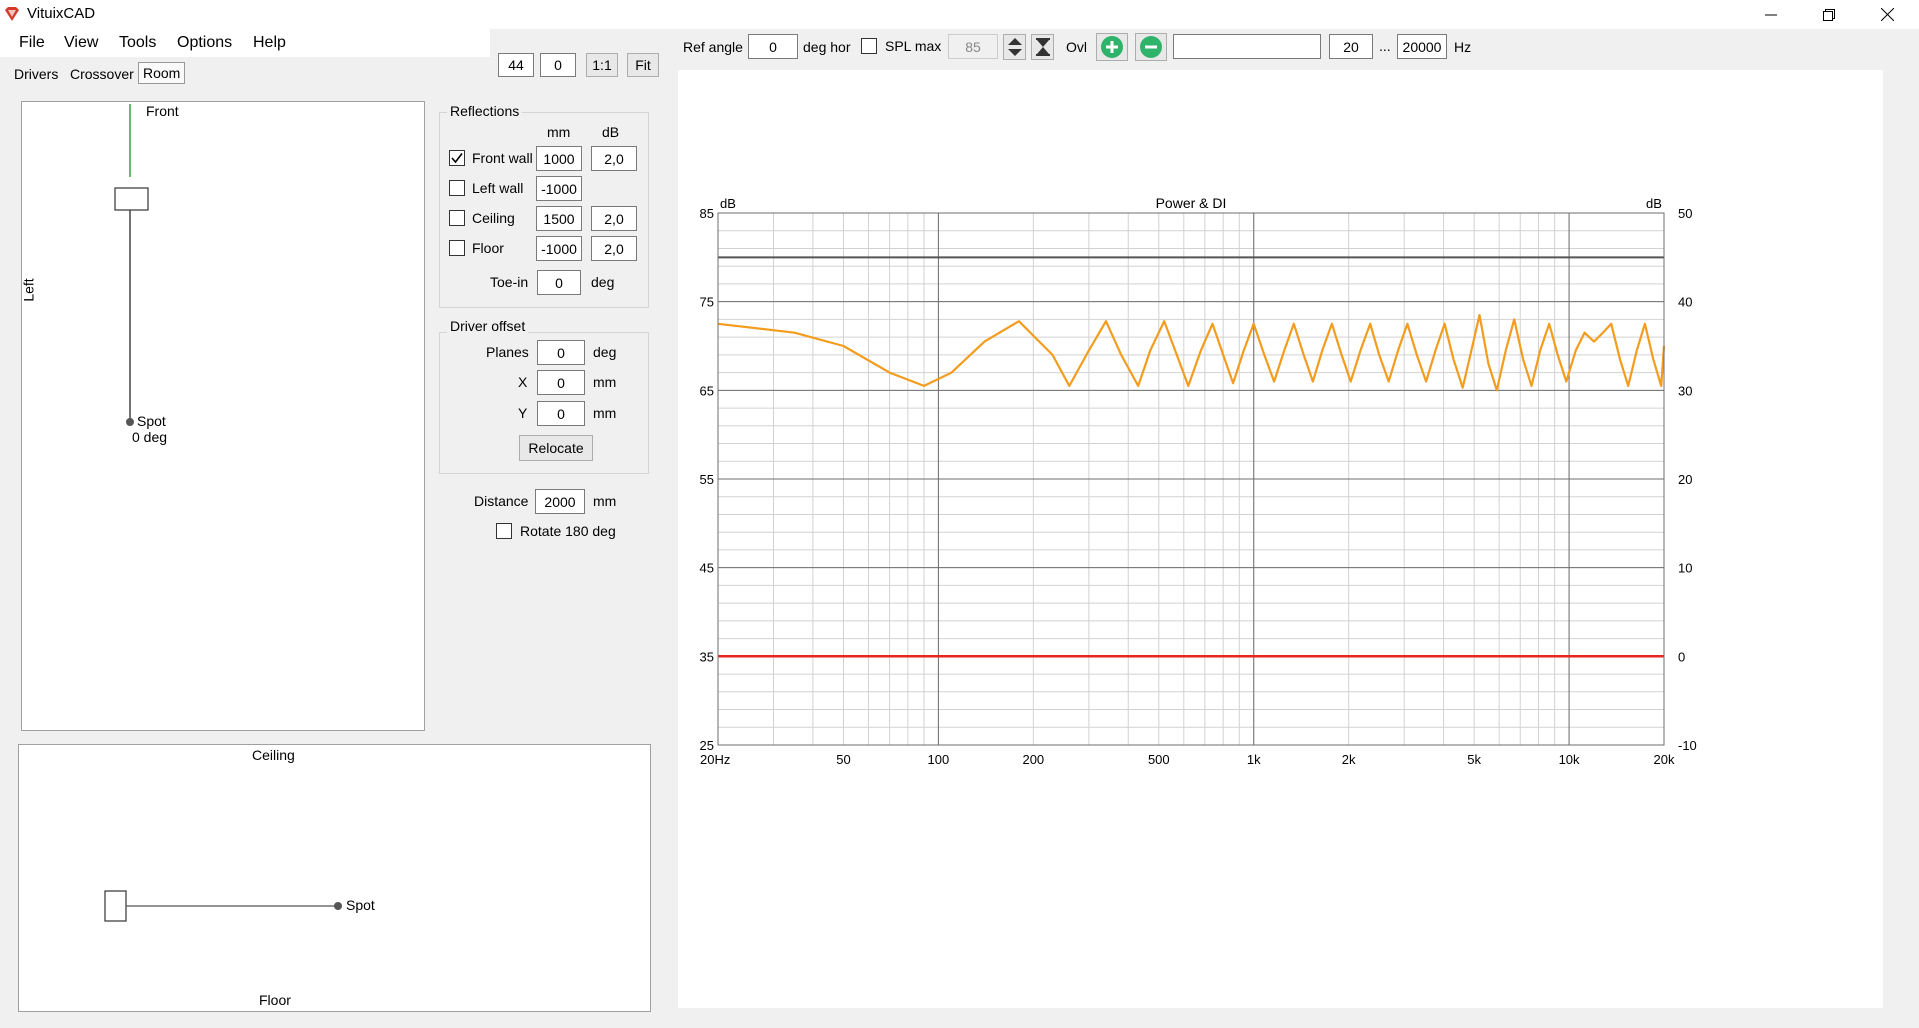  I want to click on ref-angle-label: Ref angle, so click(713, 47).